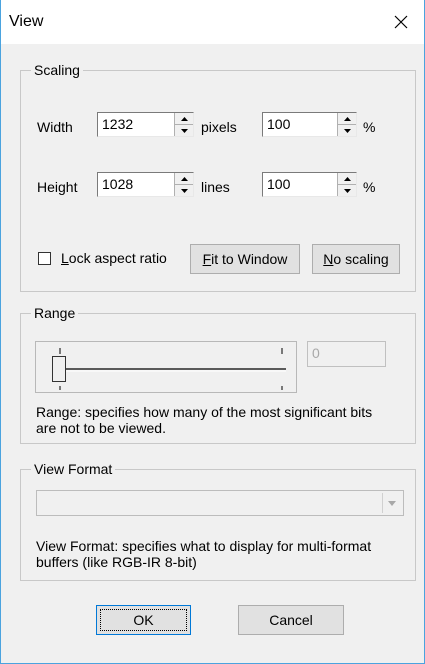  I want to click on width-spinner: 1232, so click(145, 124).